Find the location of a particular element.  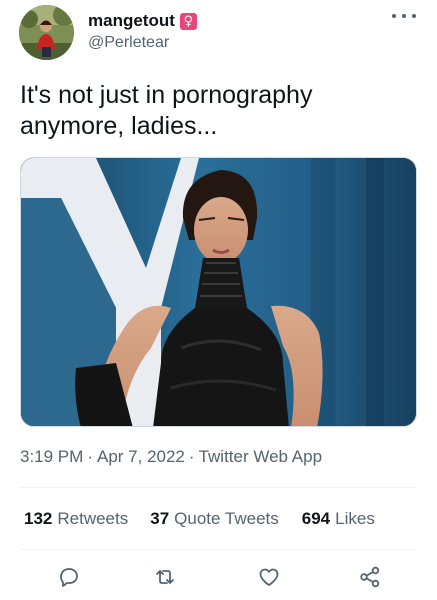

share-icon is located at coordinates (370, 577).